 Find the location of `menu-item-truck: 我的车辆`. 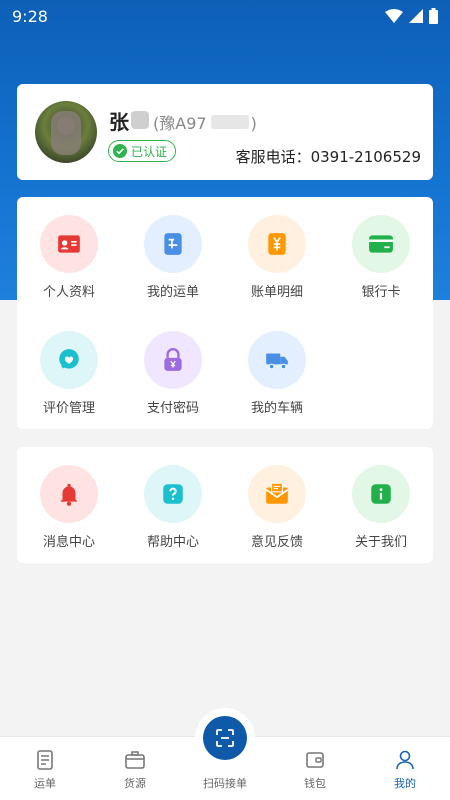

menu-item-truck: 我的车辆 is located at coordinates (277, 373).